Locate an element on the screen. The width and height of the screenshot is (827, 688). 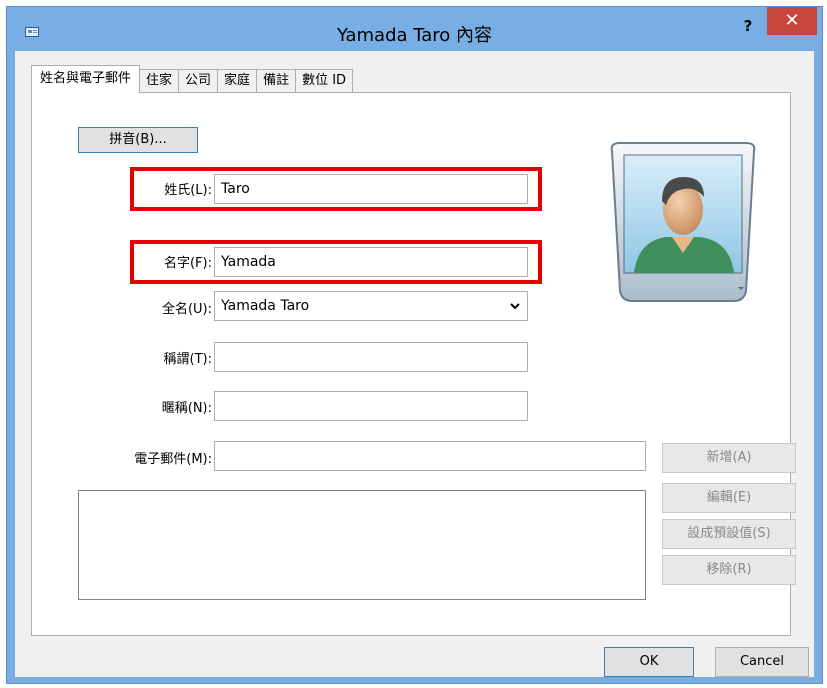
help-button: ? is located at coordinates (748, 26).